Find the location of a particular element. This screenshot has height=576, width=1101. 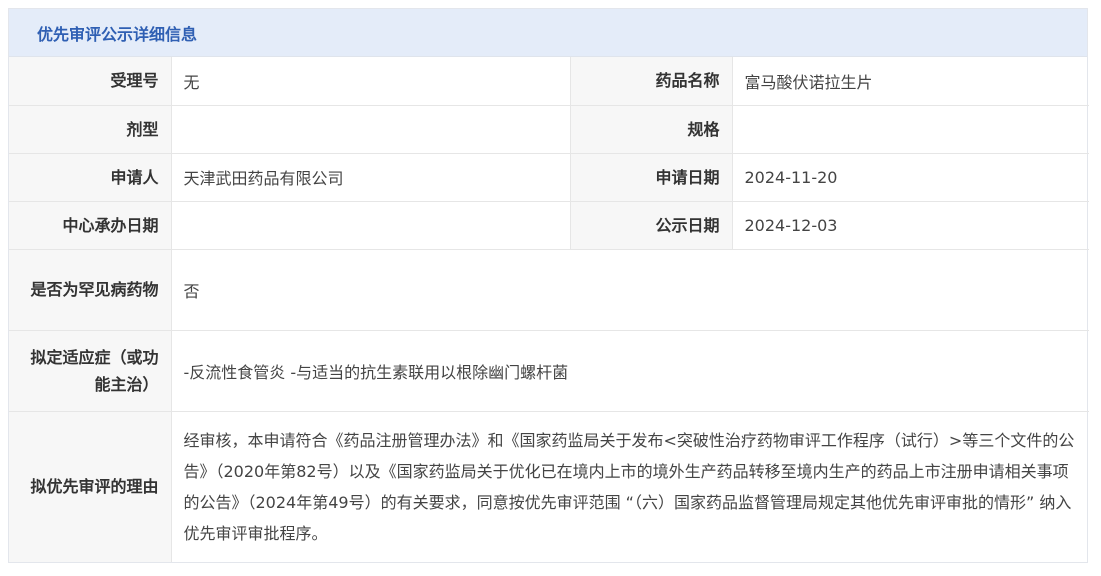

table-row: 剂型 规格 is located at coordinates (549, 129).